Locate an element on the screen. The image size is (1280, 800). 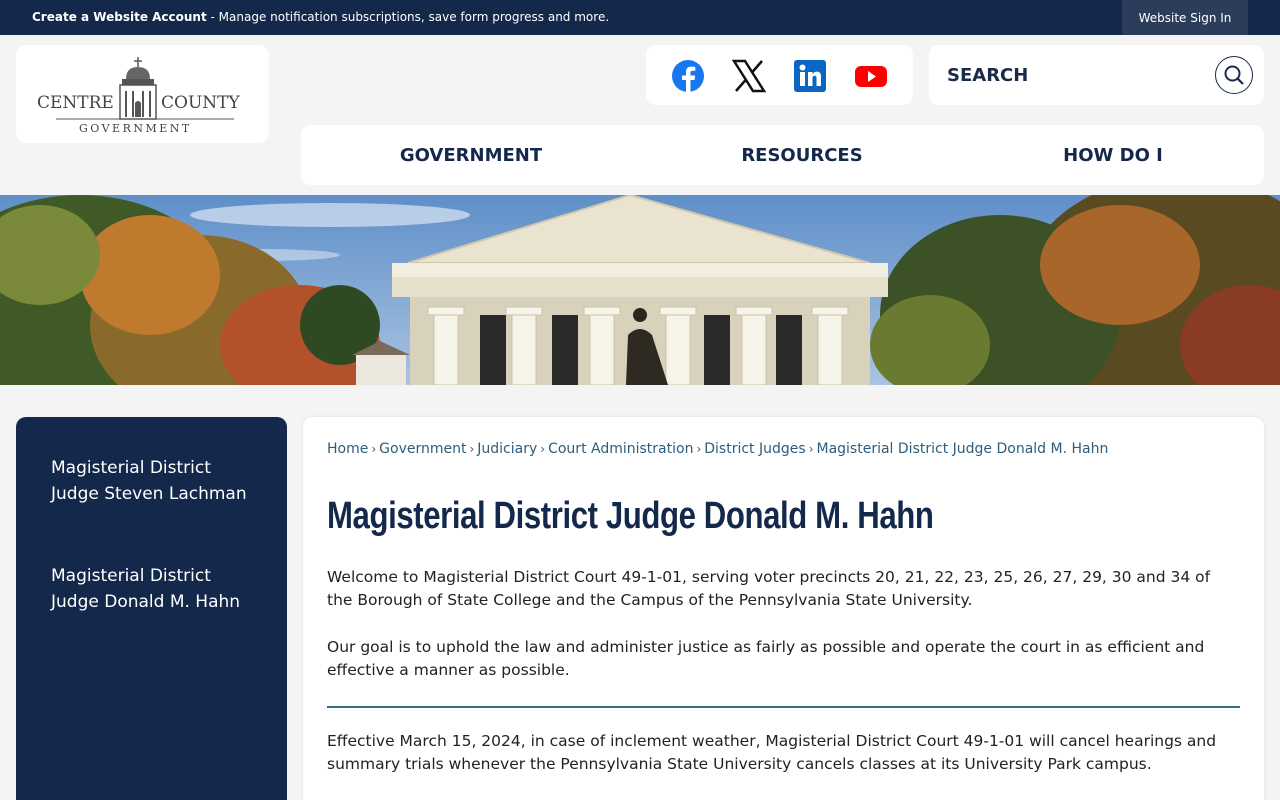
search-bar is located at coordinates (1096, 75).